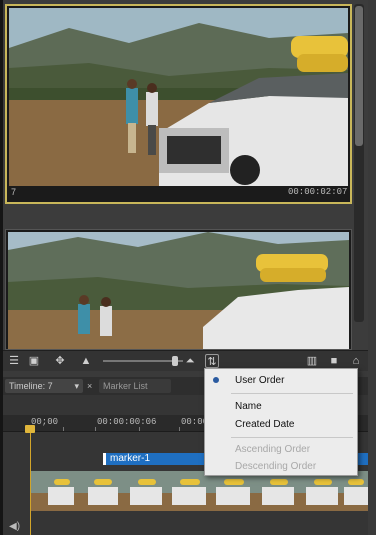 The image size is (376, 535). Describe the element at coordinates (16, 527) in the screenshot. I see `speaker-icon: ◀)` at that location.